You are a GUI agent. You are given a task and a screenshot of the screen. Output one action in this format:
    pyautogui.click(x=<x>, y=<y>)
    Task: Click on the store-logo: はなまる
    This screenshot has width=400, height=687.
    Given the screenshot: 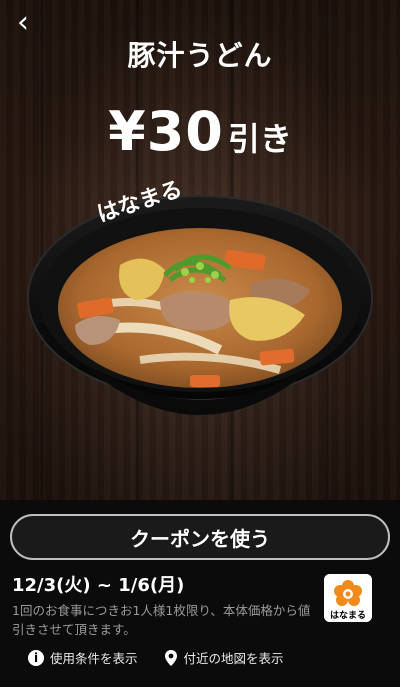 What is the action you would take?
    pyautogui.click(x=348, y=598)
    